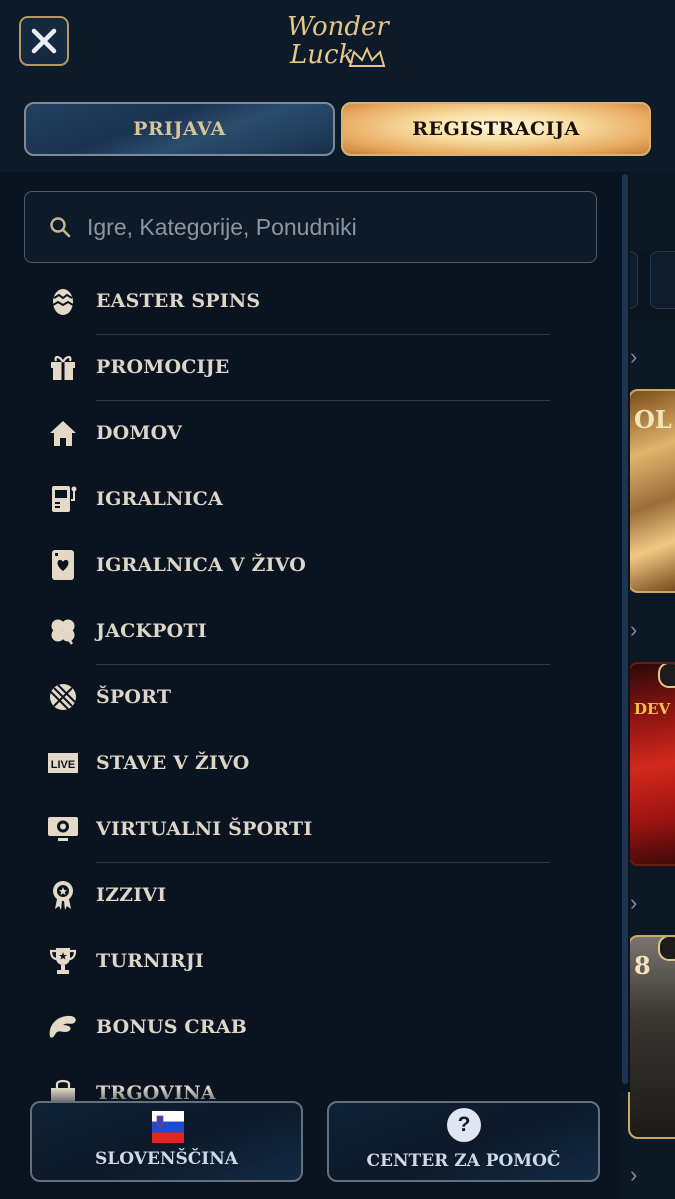 Image resolution: width=675 pixels, height=1199 pixels. What do you see at coordinates (63, 499) in the screenshot?
I see `slot-machine-icon` at bounding box center [63, 499].